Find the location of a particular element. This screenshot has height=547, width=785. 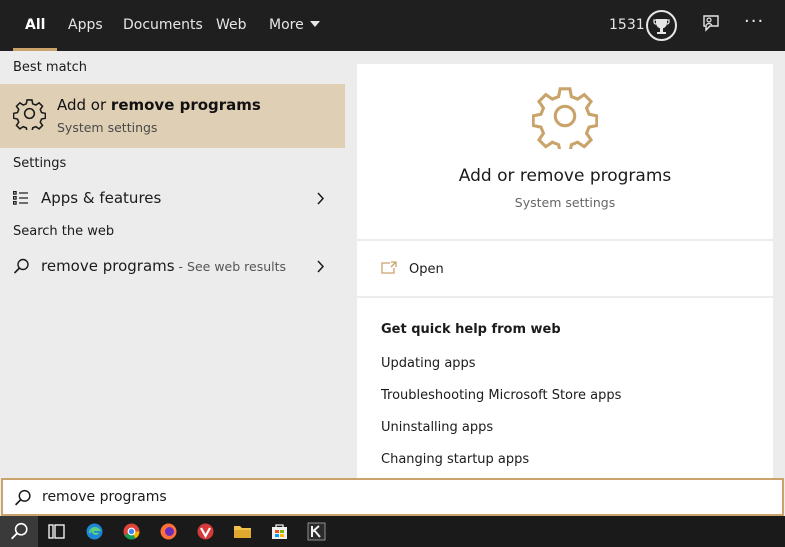

chrome-icon is located at coordinates (131, 531).